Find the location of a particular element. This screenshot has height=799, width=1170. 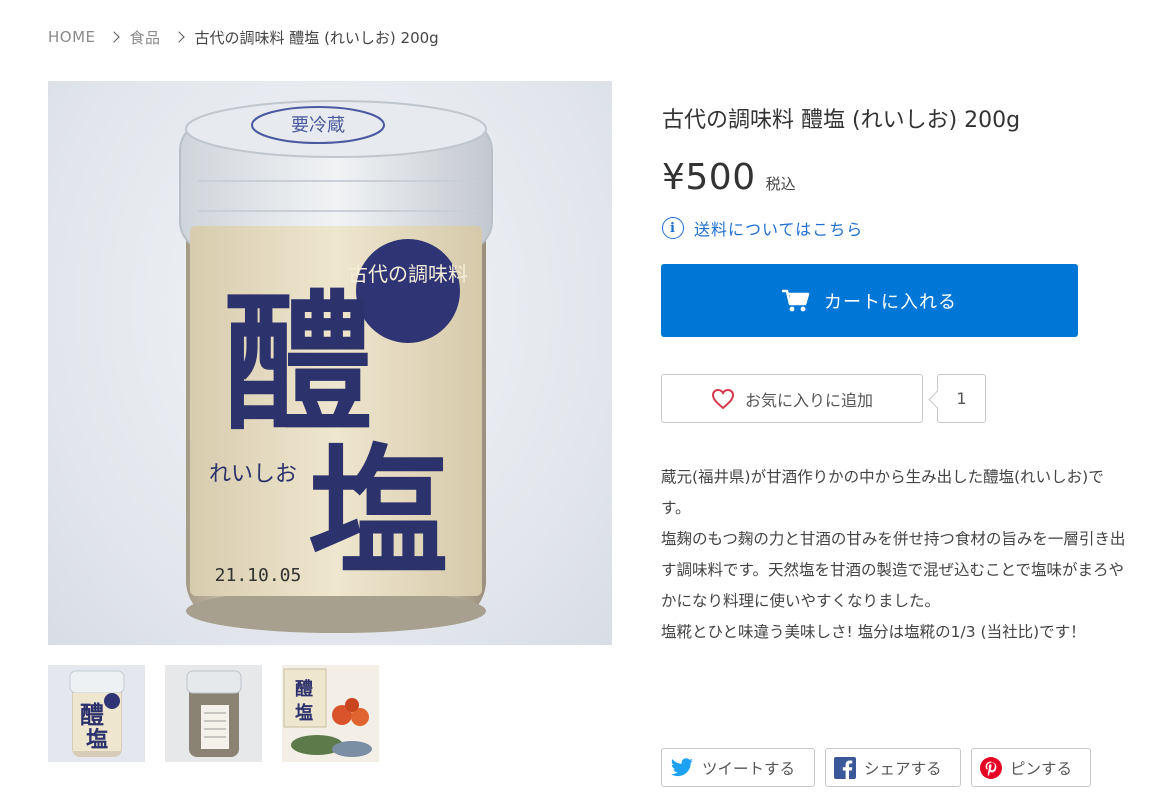

price-row: ¥500 税込 is located at coordinates (729, 177).